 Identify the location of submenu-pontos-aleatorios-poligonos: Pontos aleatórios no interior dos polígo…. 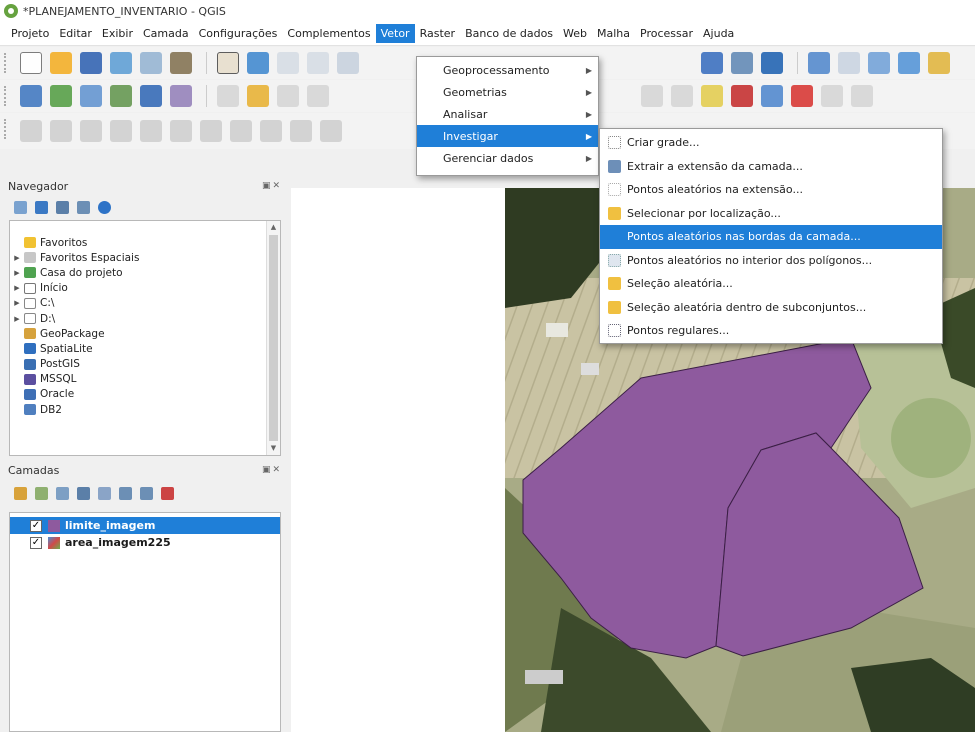
(771, 261).